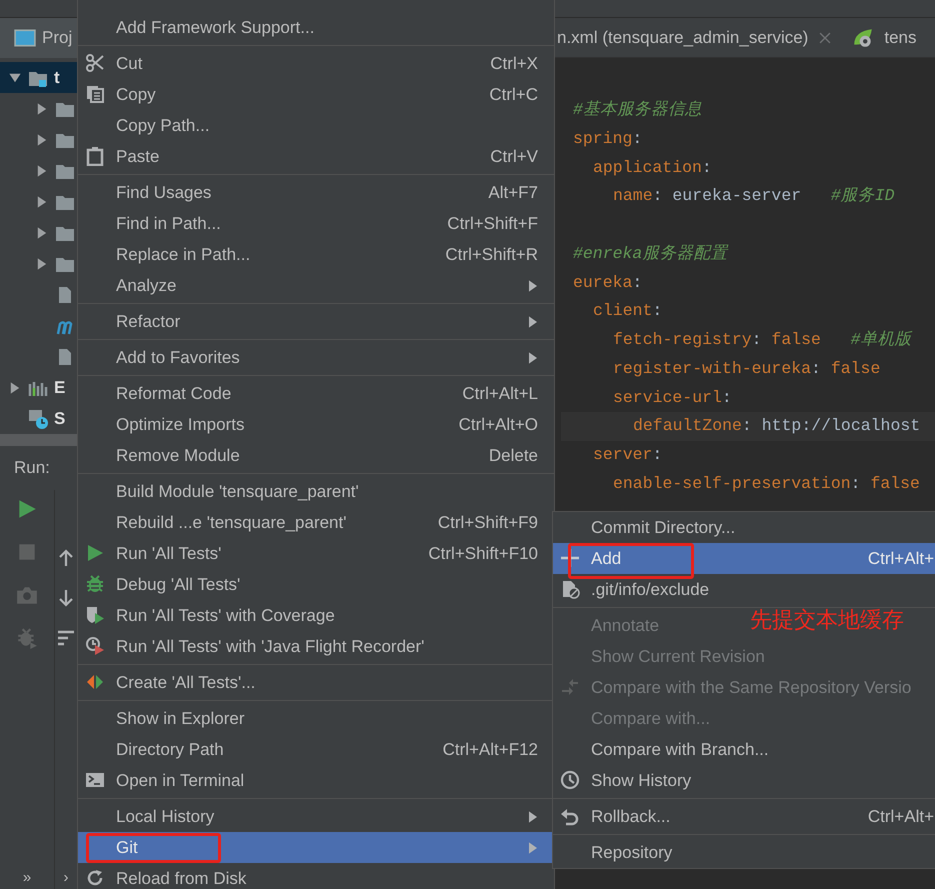  Describe the element at coordinates (316, 522) in the screenshot. I see `menu-item: Rebuild ...e 'tensquare_parent' Ctrl+Shift+F9` at that location.